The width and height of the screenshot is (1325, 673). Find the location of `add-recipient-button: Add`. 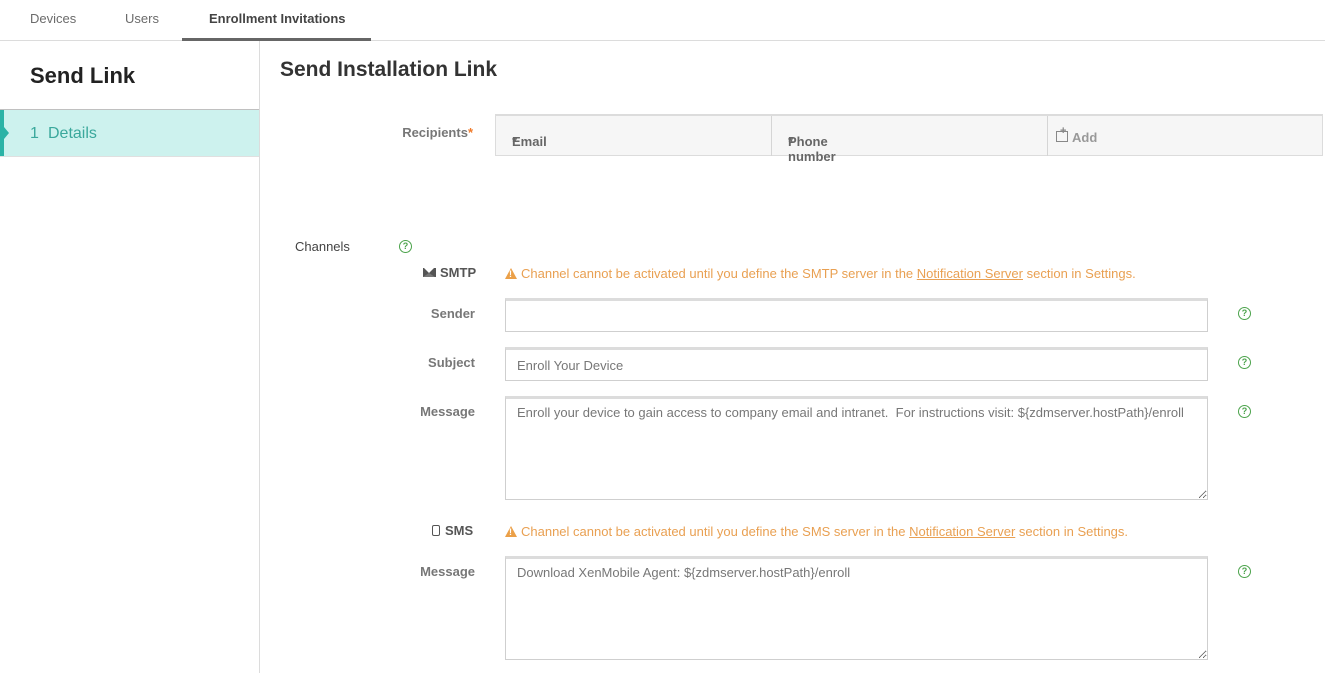

add-recipient-button: Add is located at coordinates (1185, 136).